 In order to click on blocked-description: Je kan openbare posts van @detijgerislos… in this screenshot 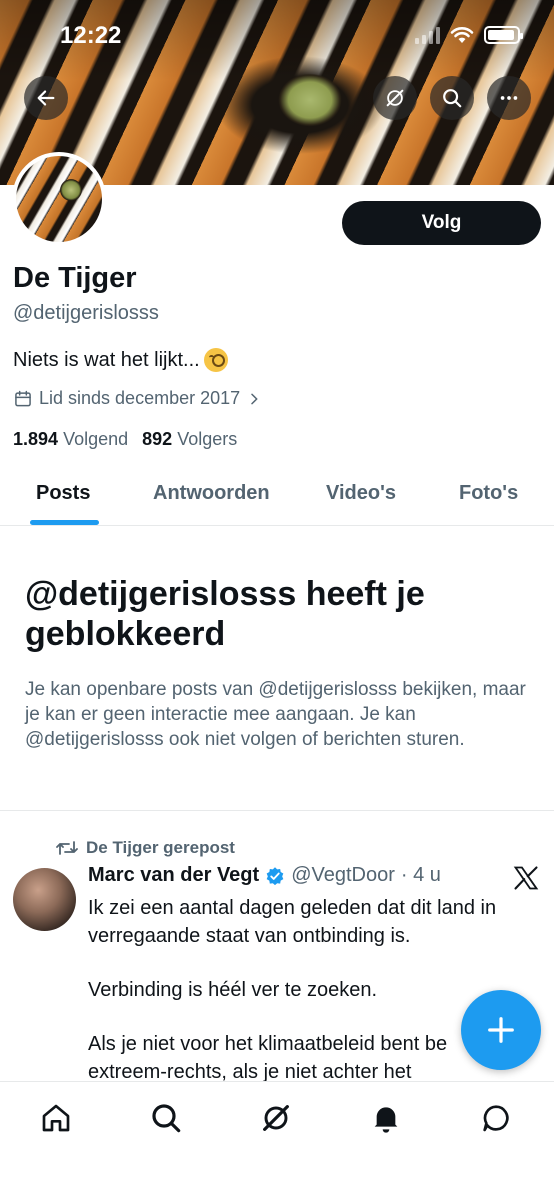, I will do `click(275, 714)`.